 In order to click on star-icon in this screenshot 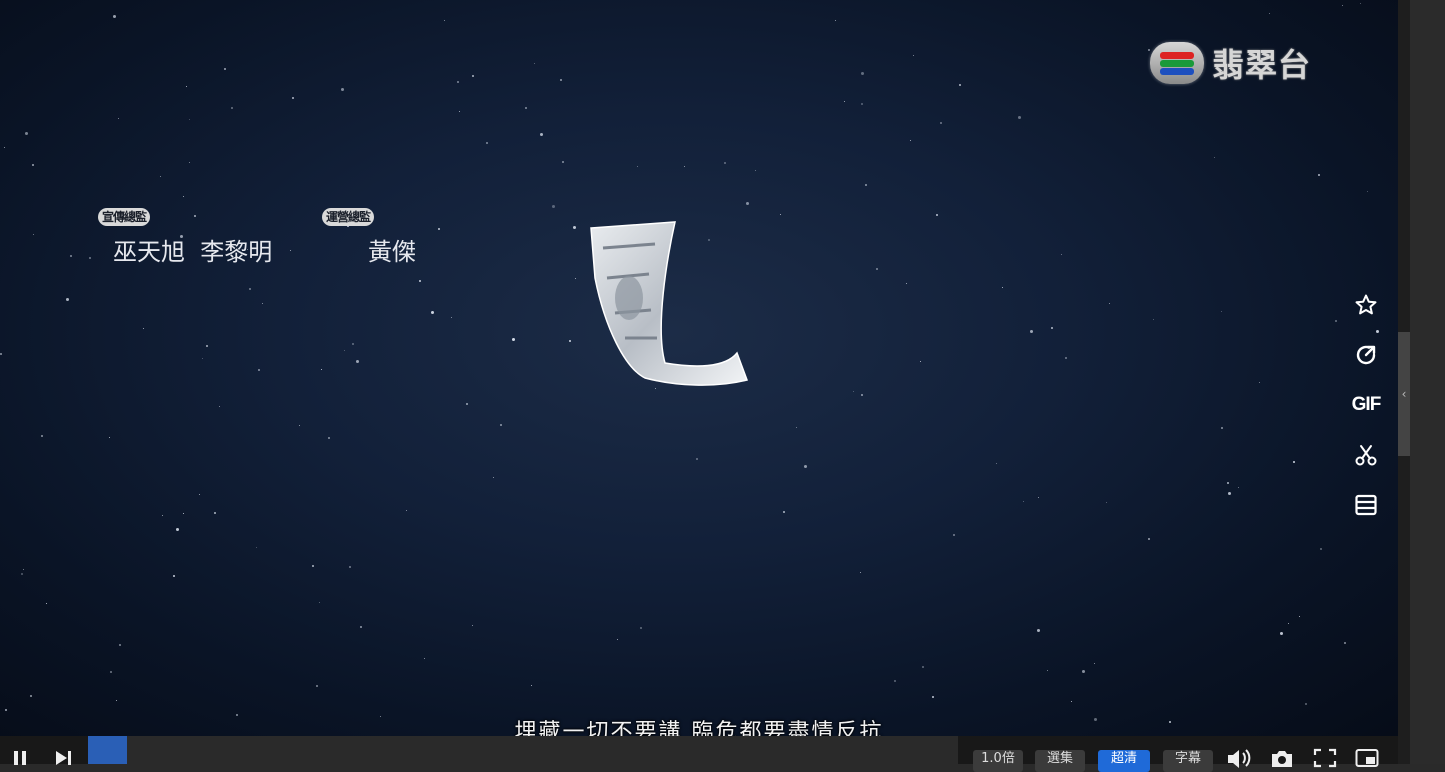, I will do `click(1366, 305)`.